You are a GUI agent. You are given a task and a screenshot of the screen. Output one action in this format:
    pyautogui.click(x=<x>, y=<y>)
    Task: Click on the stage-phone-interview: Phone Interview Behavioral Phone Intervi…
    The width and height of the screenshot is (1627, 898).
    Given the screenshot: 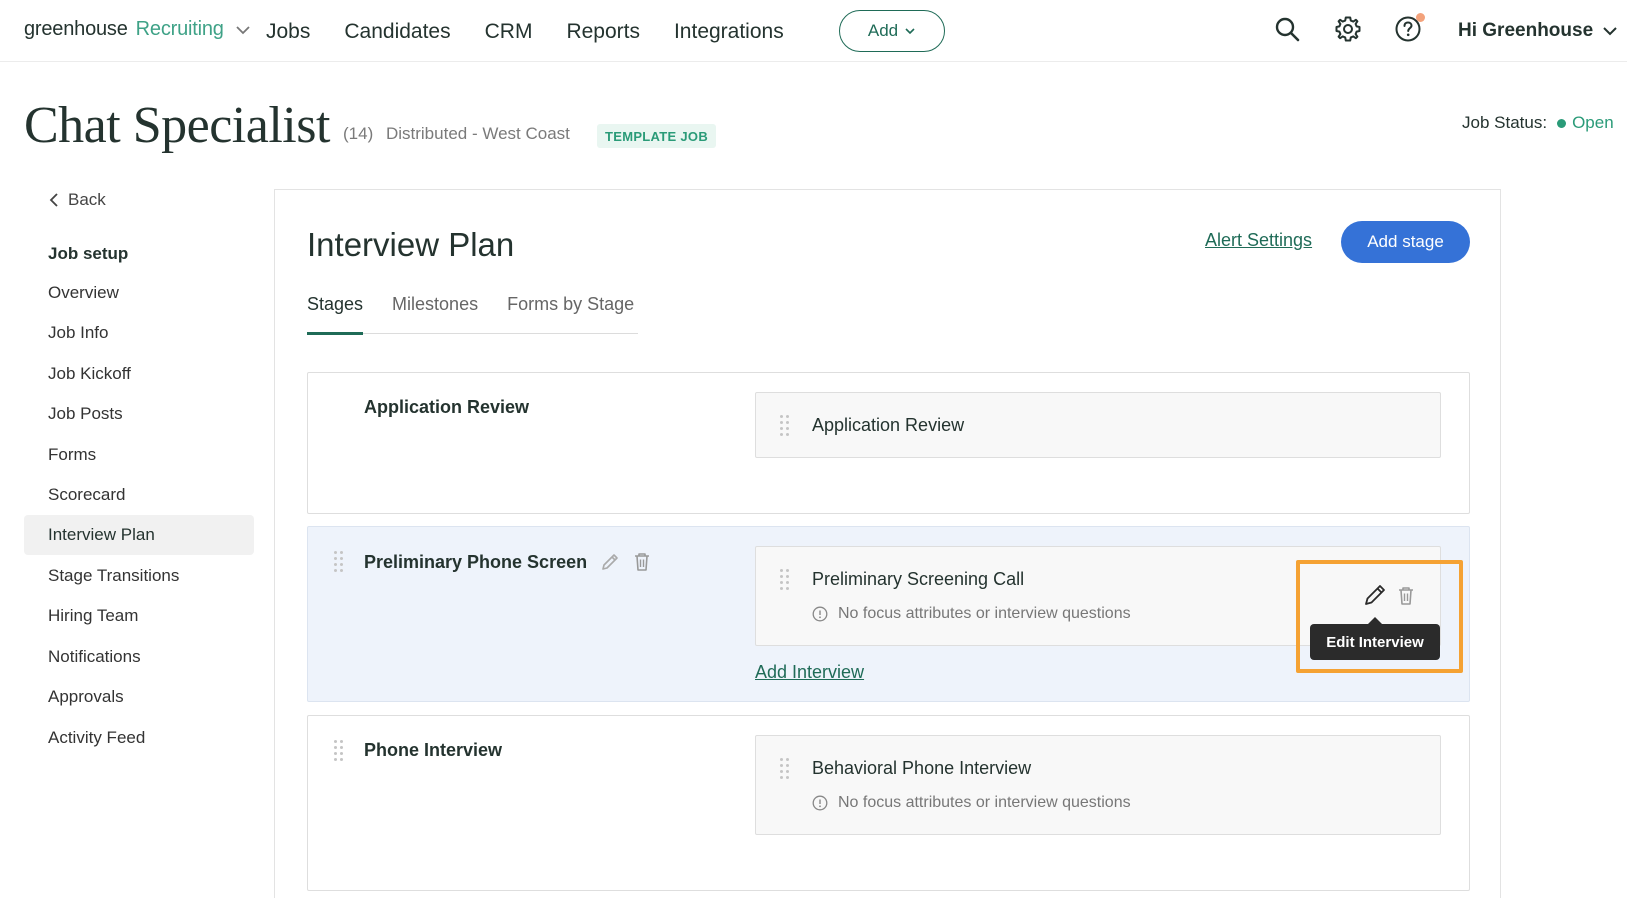 What is the action you would take?
    pyautogui.click(x=888, y=803)
    